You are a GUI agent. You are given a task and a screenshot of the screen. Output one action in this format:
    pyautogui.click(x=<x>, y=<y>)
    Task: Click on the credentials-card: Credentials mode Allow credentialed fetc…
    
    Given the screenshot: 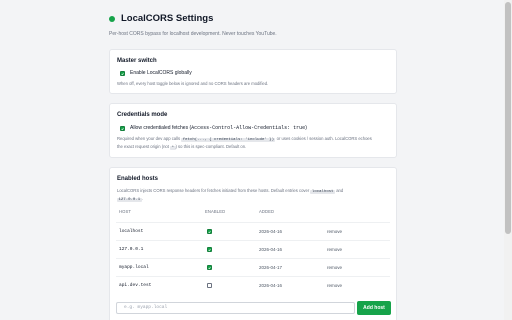 What is the action you would take?
    pyautogui.click(x=253, y=130)
    